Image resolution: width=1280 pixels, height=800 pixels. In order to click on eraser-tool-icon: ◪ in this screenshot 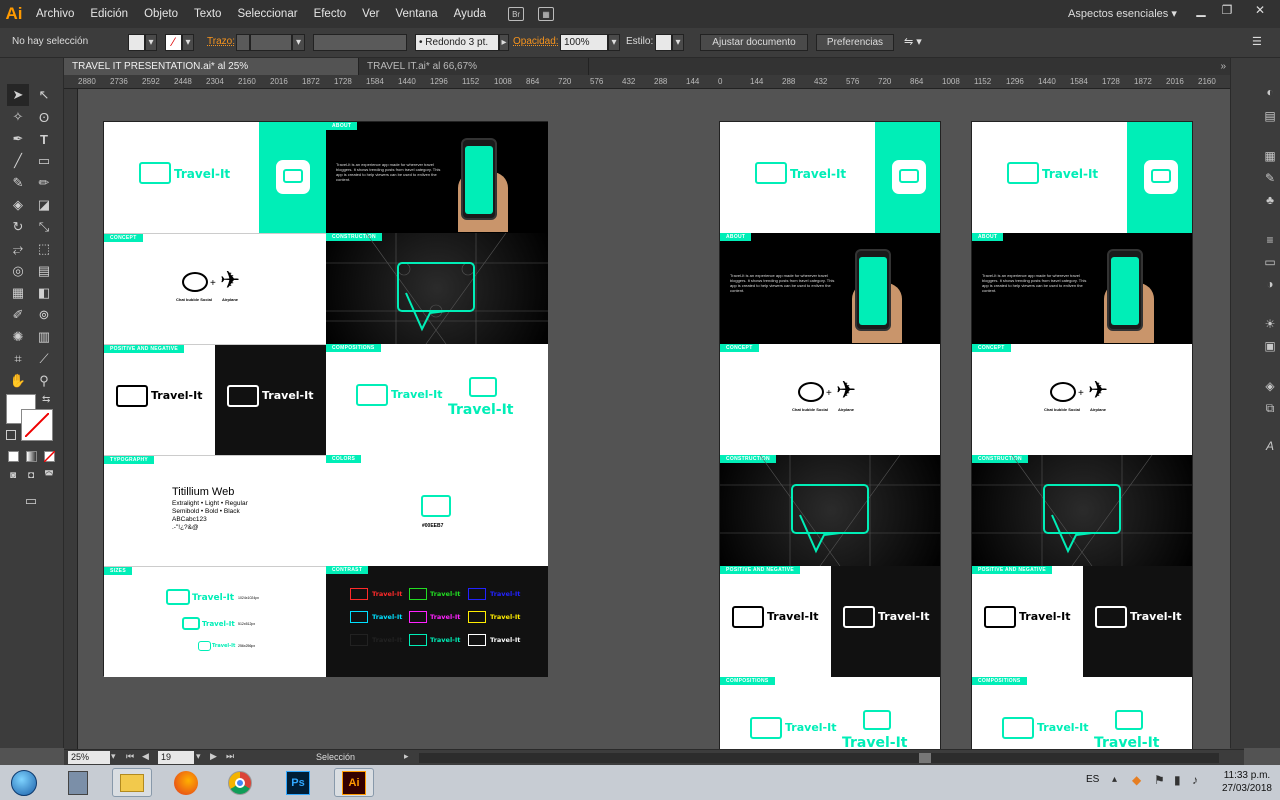, I will do `click(44, 205)`.